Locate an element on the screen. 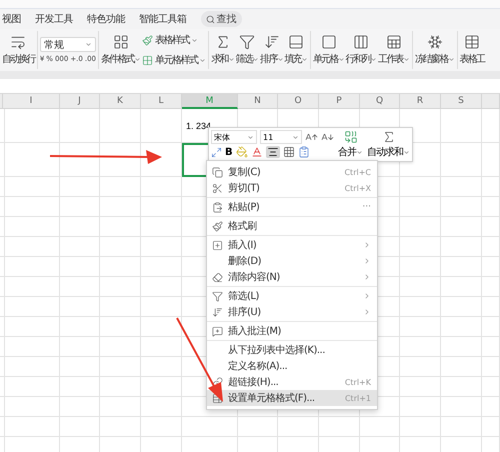 The height and width of the screenshot is (452, 500). bold-button: B is located at coordinates (229, 152).